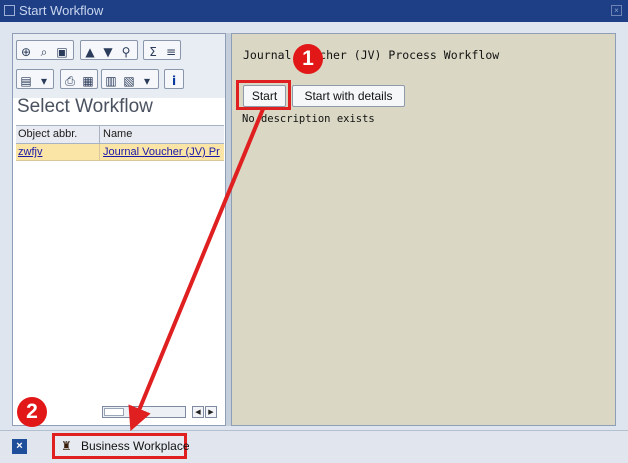 The height and width of the screenshot is (463, 628). What do you see at coordinates (26, 52) in the screenshot?
I see `details-icon: ⊕` at bounding box center [26, 52].